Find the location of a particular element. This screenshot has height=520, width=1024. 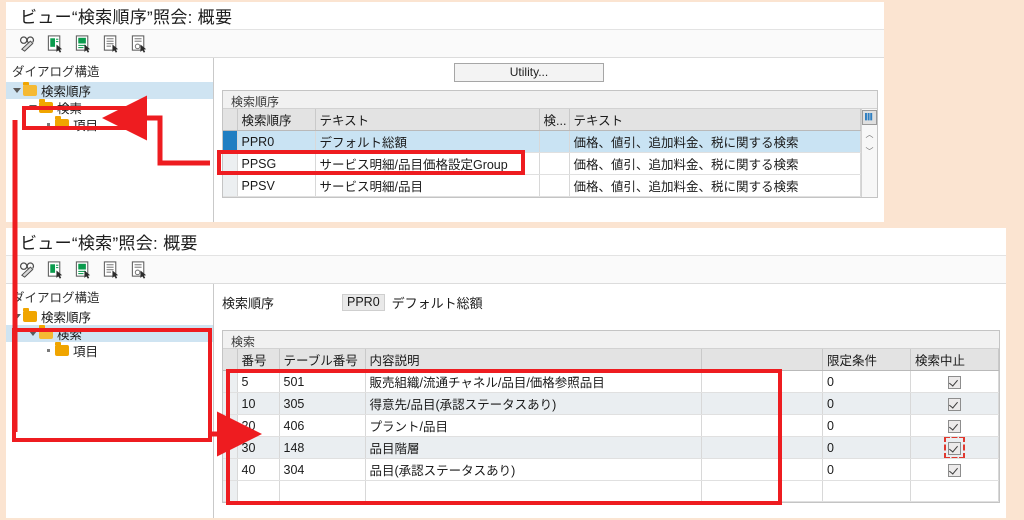

cell-table-no: 304 is located at coordinates (322, 469).